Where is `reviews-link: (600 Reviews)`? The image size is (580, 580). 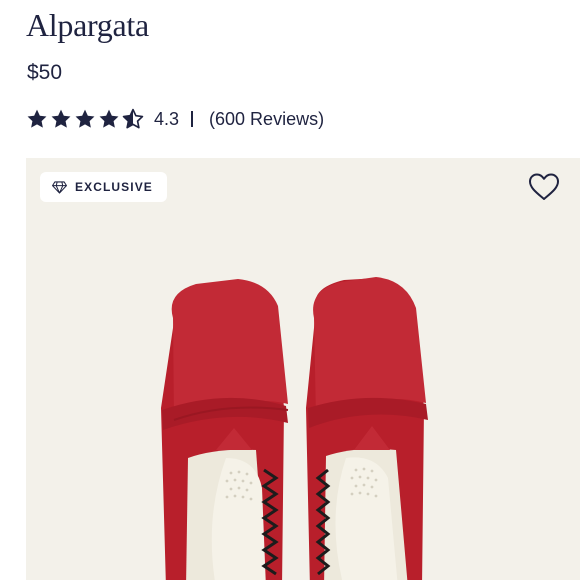
reviews-link: (600 Reviews) is located at coordinates (266, 119).